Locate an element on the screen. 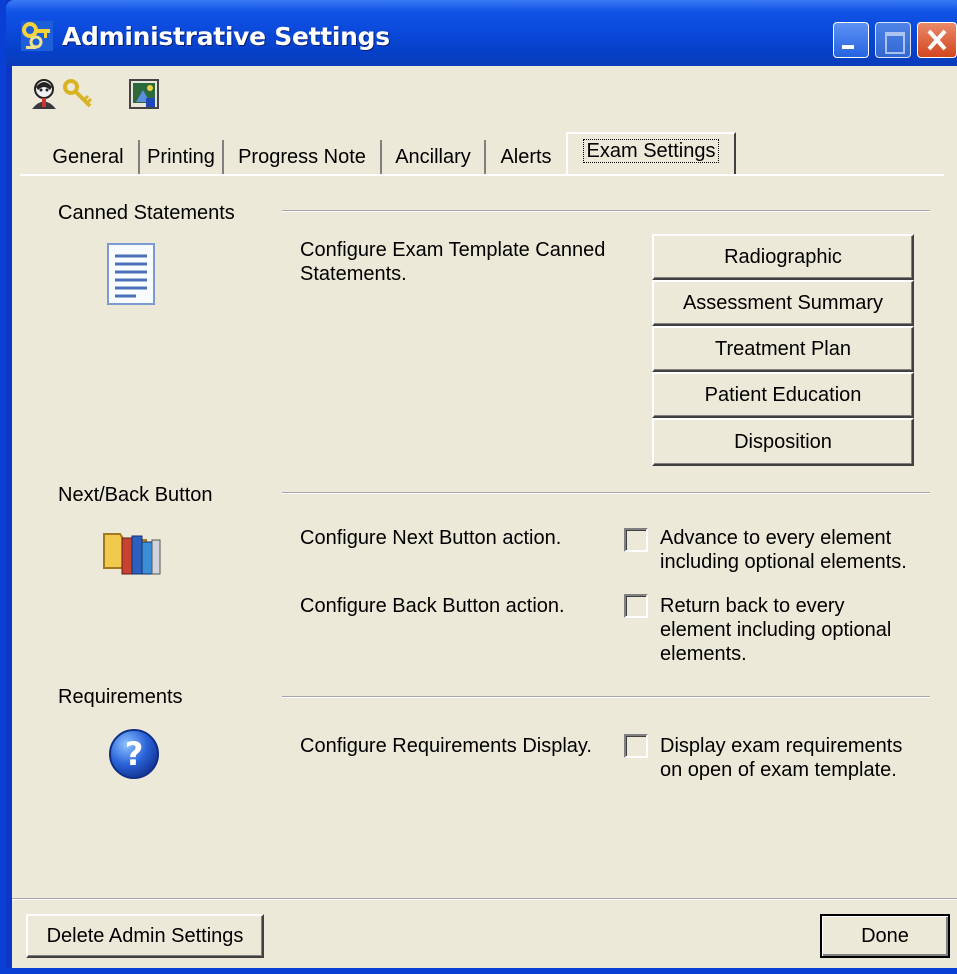 The image size is (957, 974). requirements-checkbox is located at coordinates (636, 746).